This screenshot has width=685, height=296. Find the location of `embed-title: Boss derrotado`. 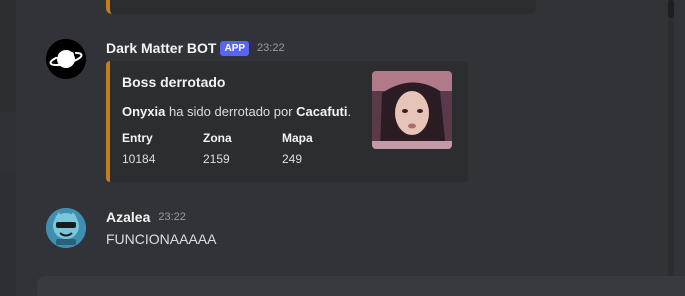

embed-title: Boss derrotado is located at coordinates (174, 82).